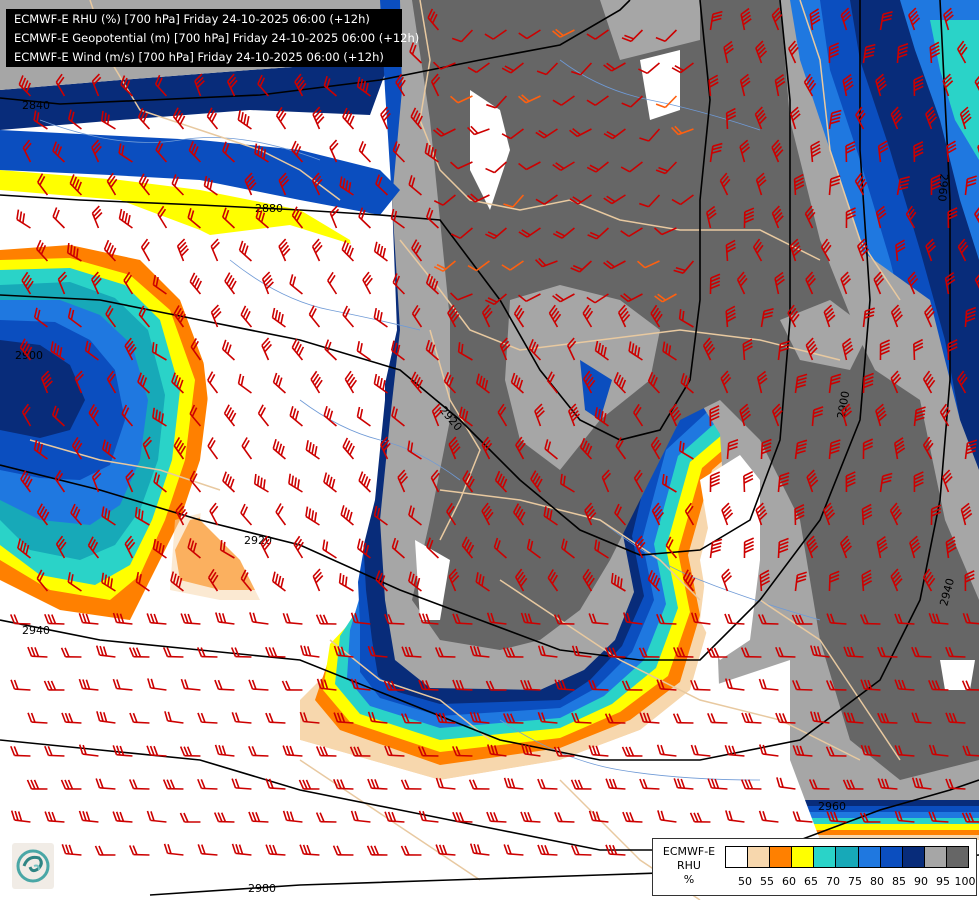 The width and height of the screenshot is (979, 900). Describe the element at coordinates (33, 866) in the screenshot. I see `ecmwf-swirl-logo-icon` at that location.